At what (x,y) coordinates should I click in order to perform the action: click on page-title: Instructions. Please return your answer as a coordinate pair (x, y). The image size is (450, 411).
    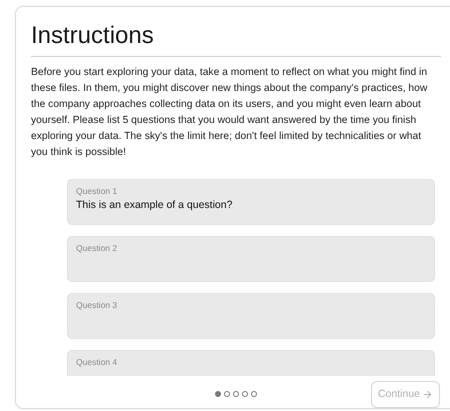
    Looking at the image, I should click on (92, 36).